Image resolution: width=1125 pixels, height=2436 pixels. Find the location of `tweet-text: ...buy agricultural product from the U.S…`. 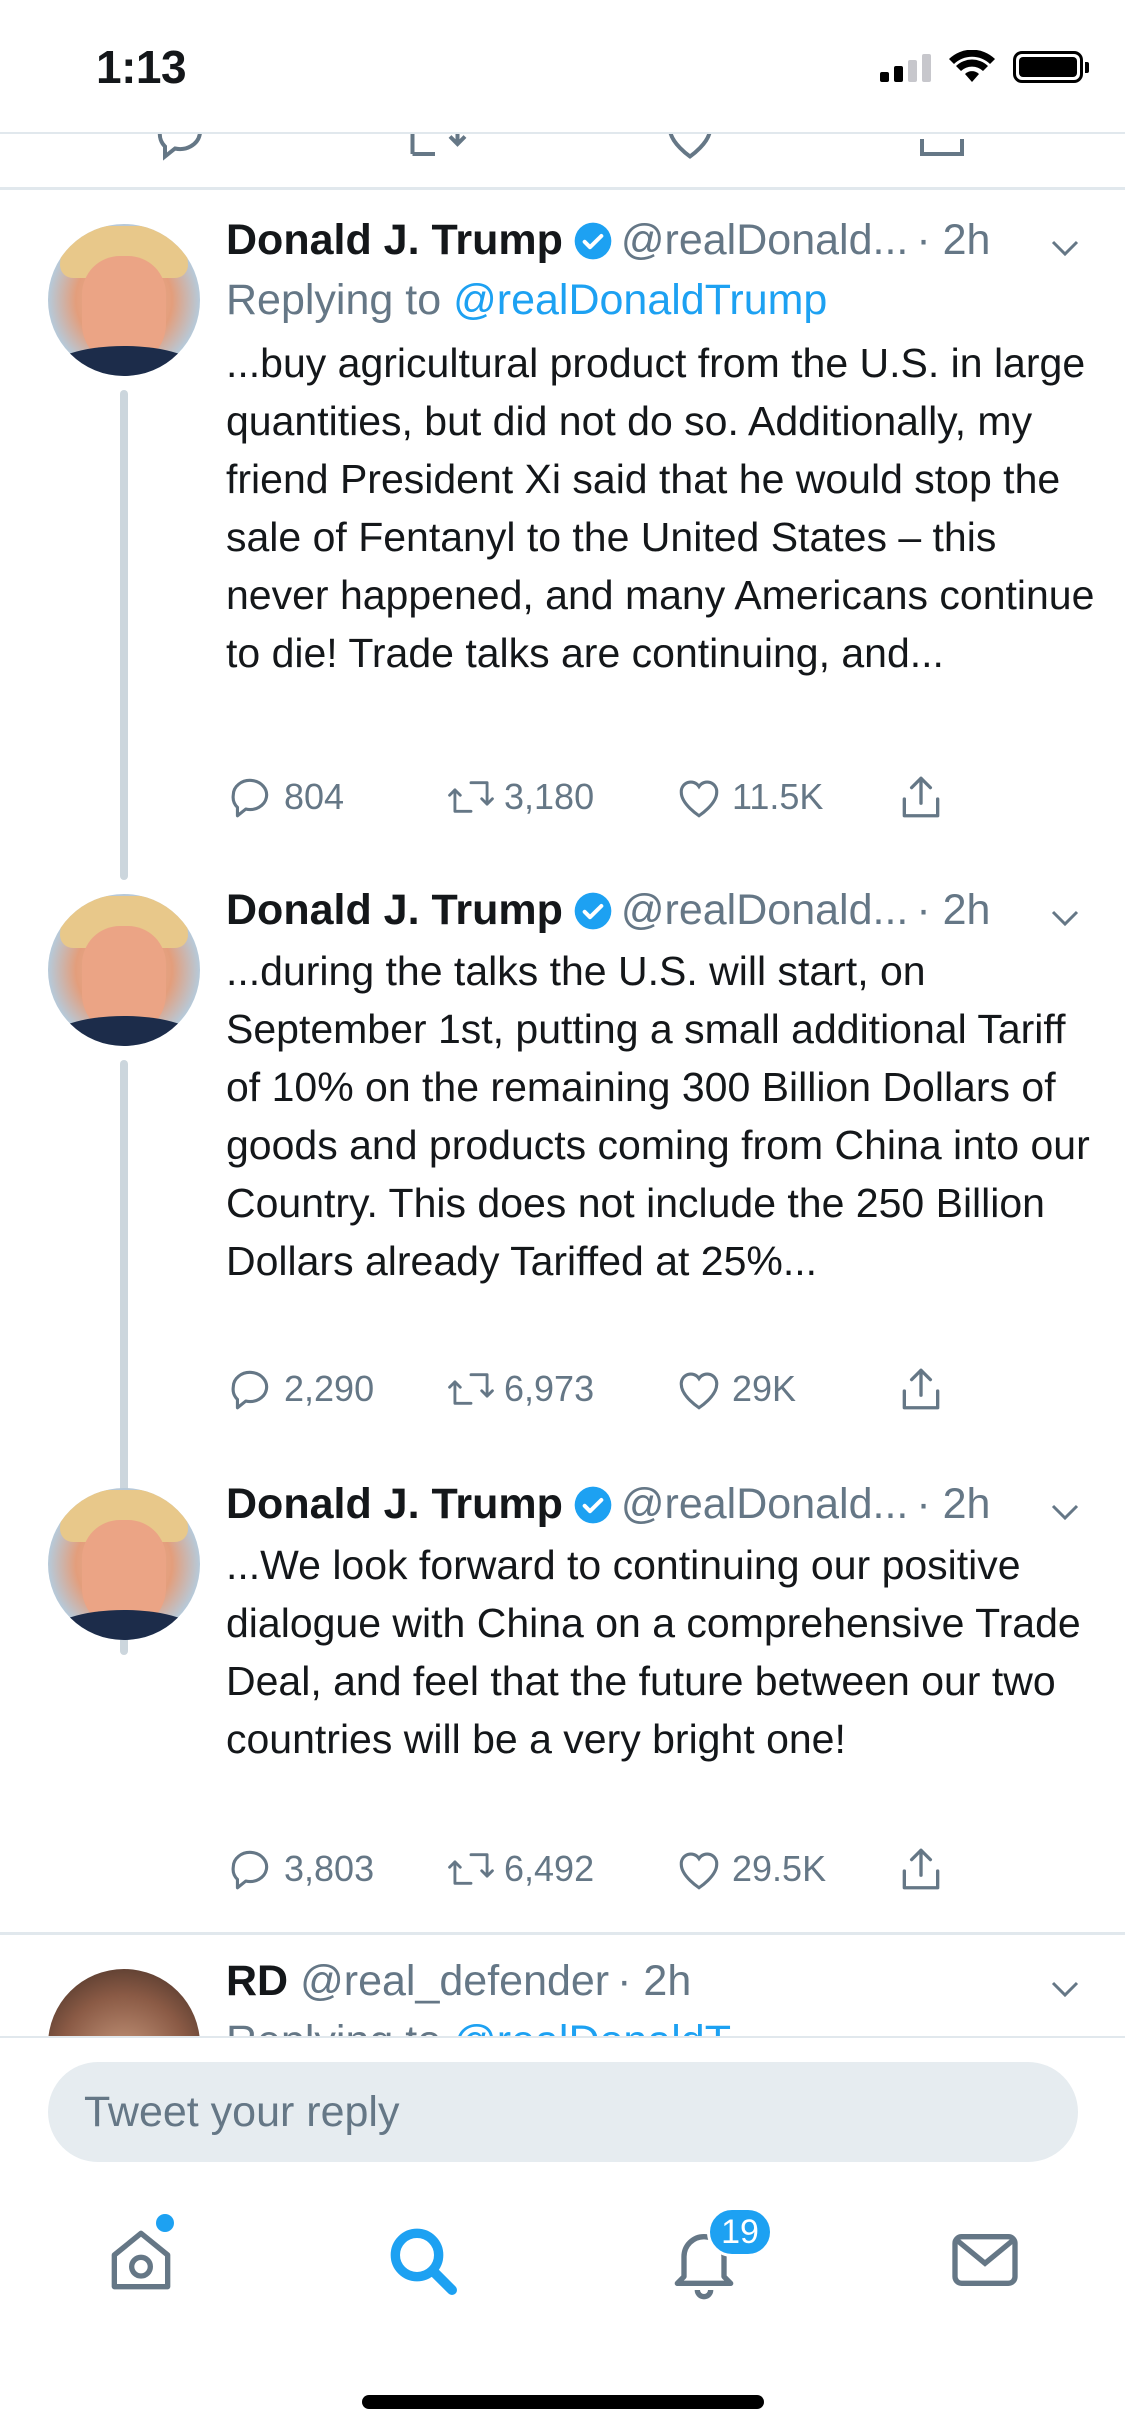

tweet-text: ...buy agricultural product from the U.S… is located at coordinates (660, 508).